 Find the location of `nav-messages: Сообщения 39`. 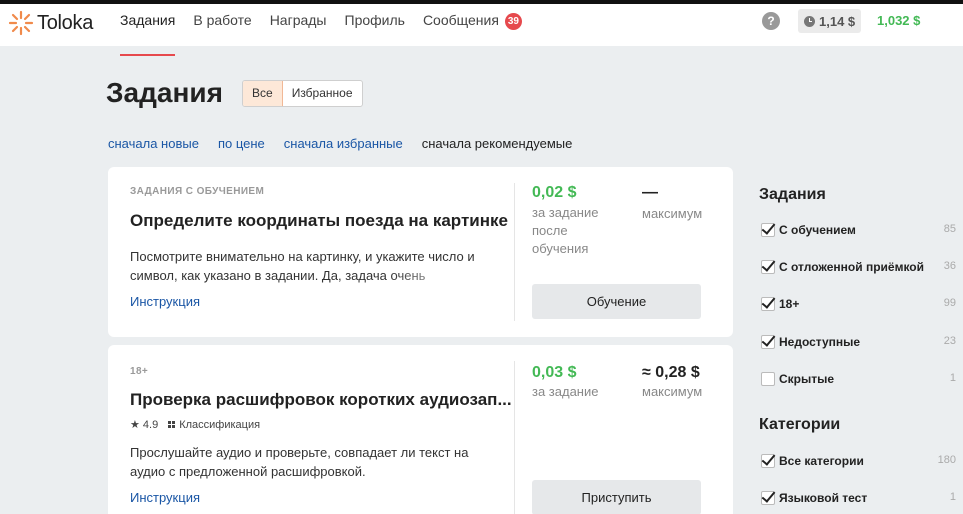

nav-messages: Сообщения 39 is located at coordinates (472, 25).